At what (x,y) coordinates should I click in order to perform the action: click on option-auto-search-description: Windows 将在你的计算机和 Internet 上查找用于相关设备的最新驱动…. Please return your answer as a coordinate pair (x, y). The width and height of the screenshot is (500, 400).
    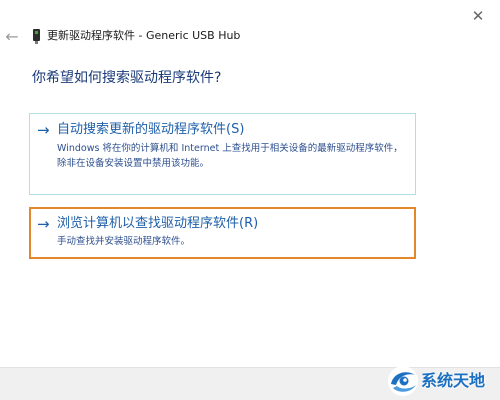
    Looking at the image, I should click on (230, 156).